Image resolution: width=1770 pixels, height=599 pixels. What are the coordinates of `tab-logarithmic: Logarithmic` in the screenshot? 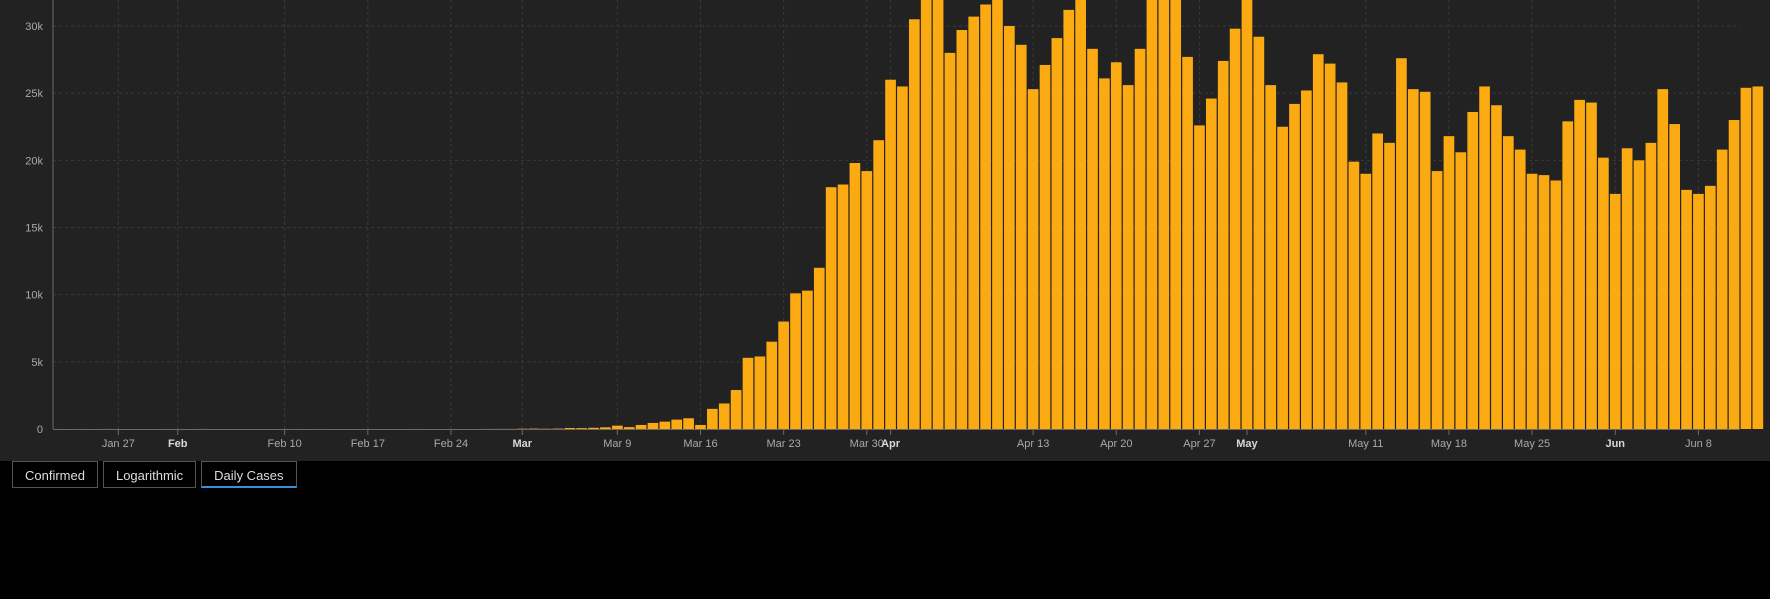 It's located at (149, 474).